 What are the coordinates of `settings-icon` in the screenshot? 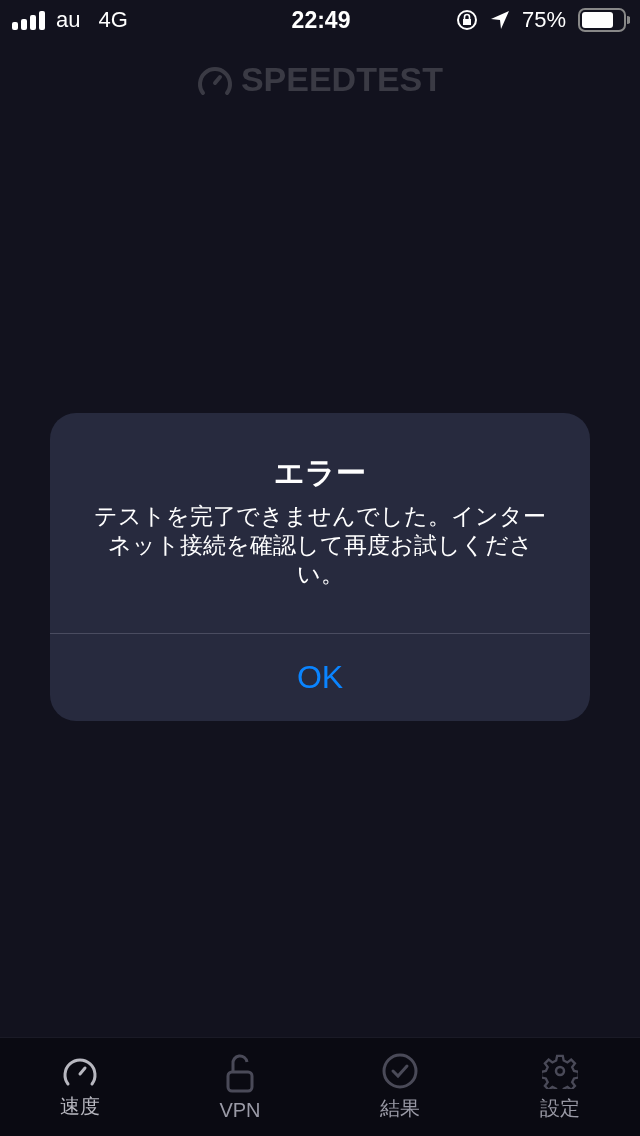 It's located at (560, 1070).